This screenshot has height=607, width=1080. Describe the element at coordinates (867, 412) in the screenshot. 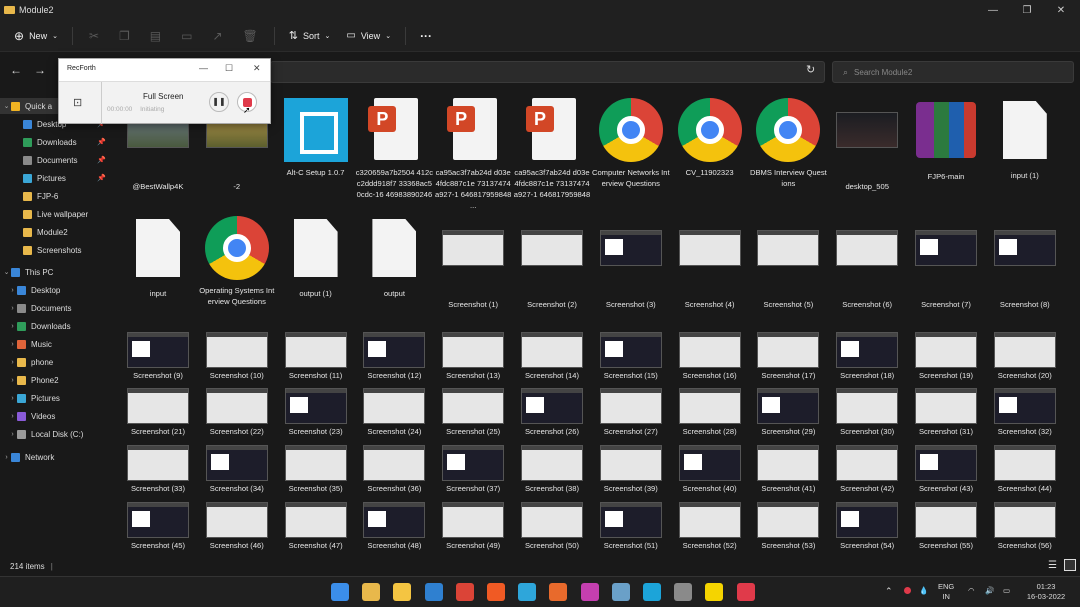

I see `file-item: Screenshot (30)` at that location.